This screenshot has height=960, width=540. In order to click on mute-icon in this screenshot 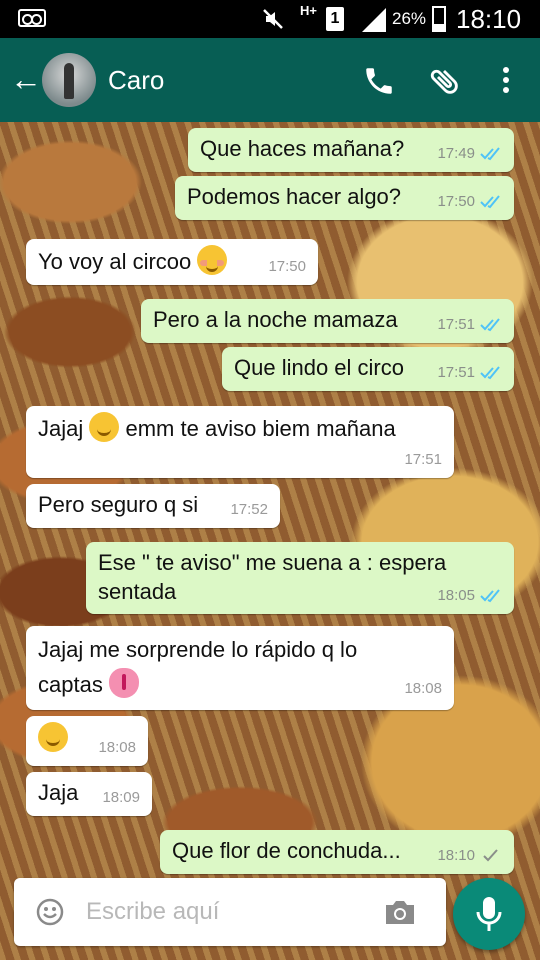, I will do `click(273, 19)`.